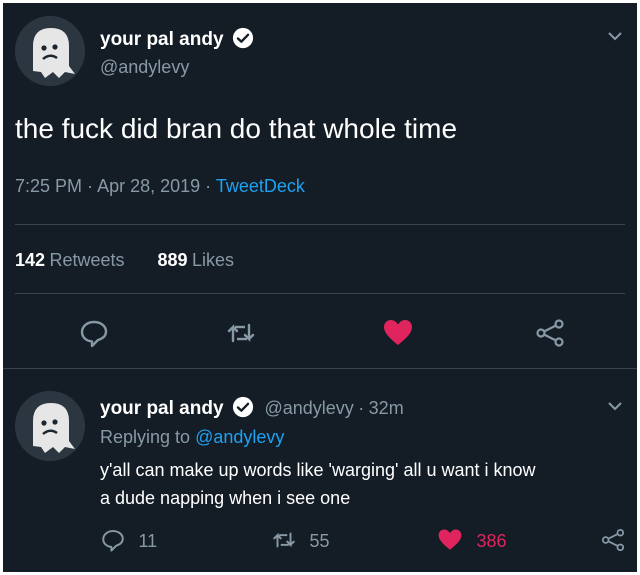 The image size is (640, 575). What do you see at coordinates (300, 540) in the screenshot?
I see `retweet-action: 55` at bounding box center [300, 540].